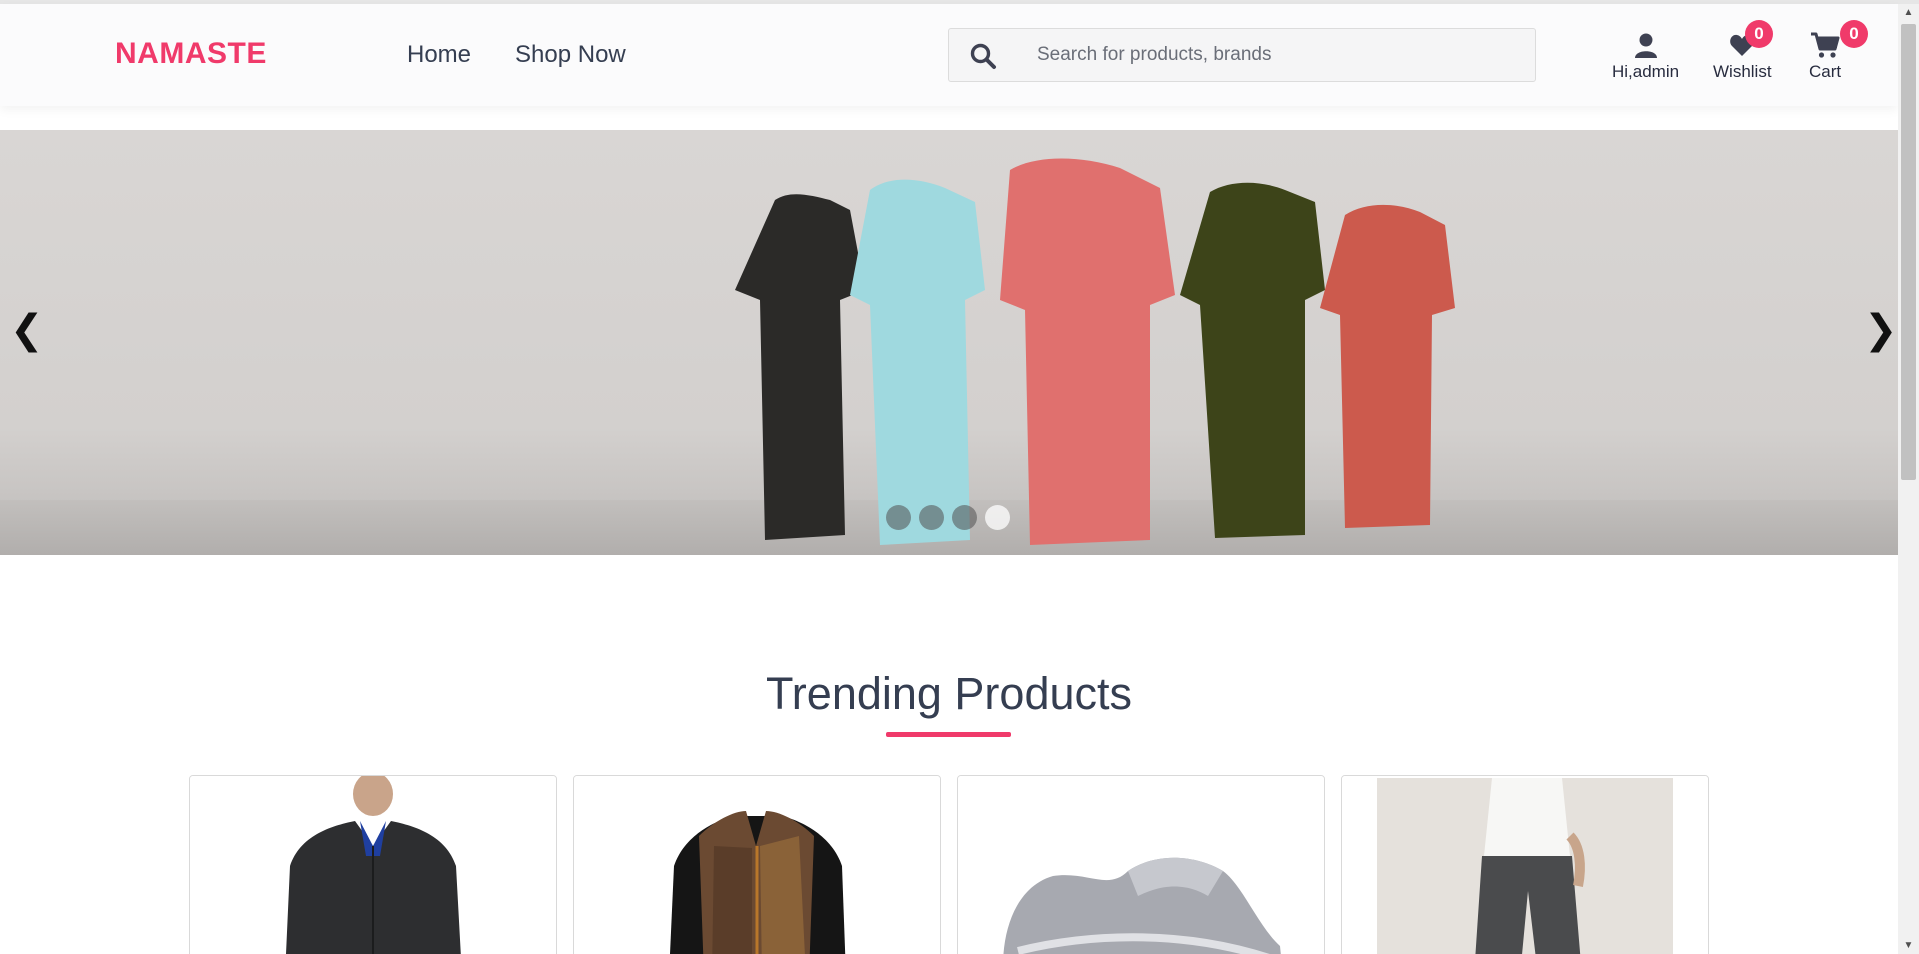 The height and width of the screenshot is (954, 1919). Describe the element at coordinates (1645, 45) in the screenshot. I see `user-icon` at that location.